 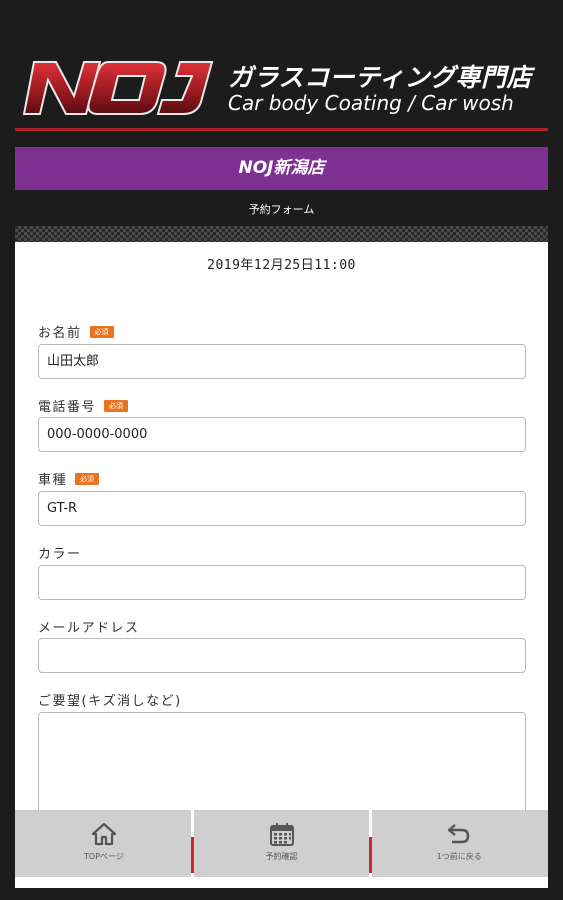 I want to click on nav-go-back-button: 1つ前に戻る, so click(x=459, y=843).